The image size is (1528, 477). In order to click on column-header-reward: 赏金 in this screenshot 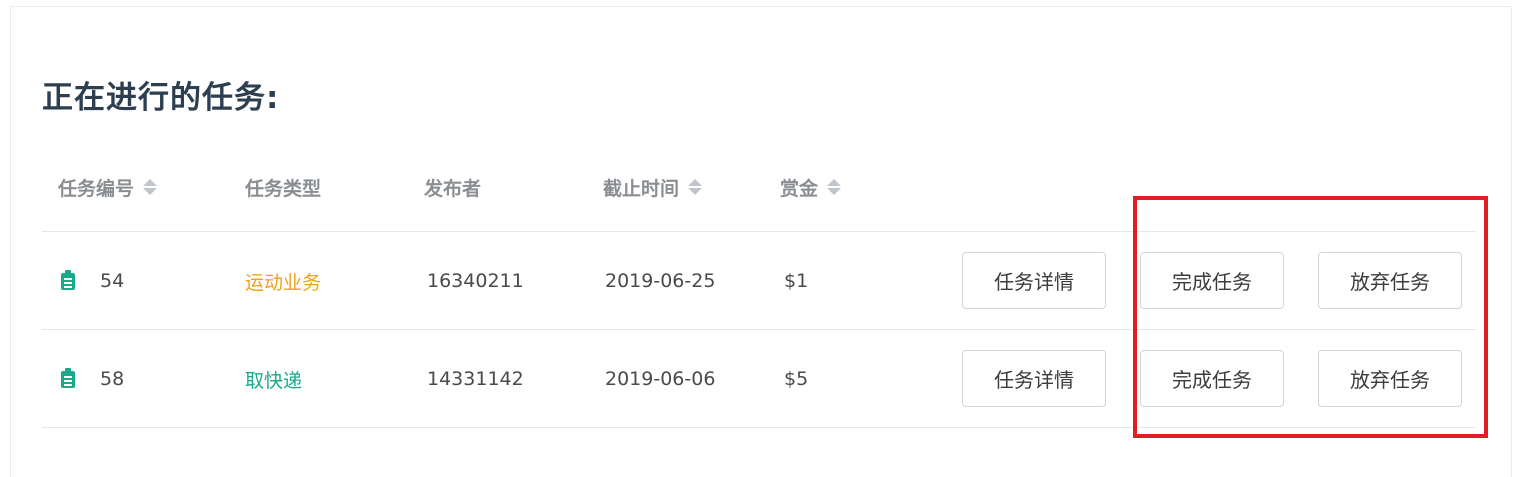, I will do `click(811, 187)`.